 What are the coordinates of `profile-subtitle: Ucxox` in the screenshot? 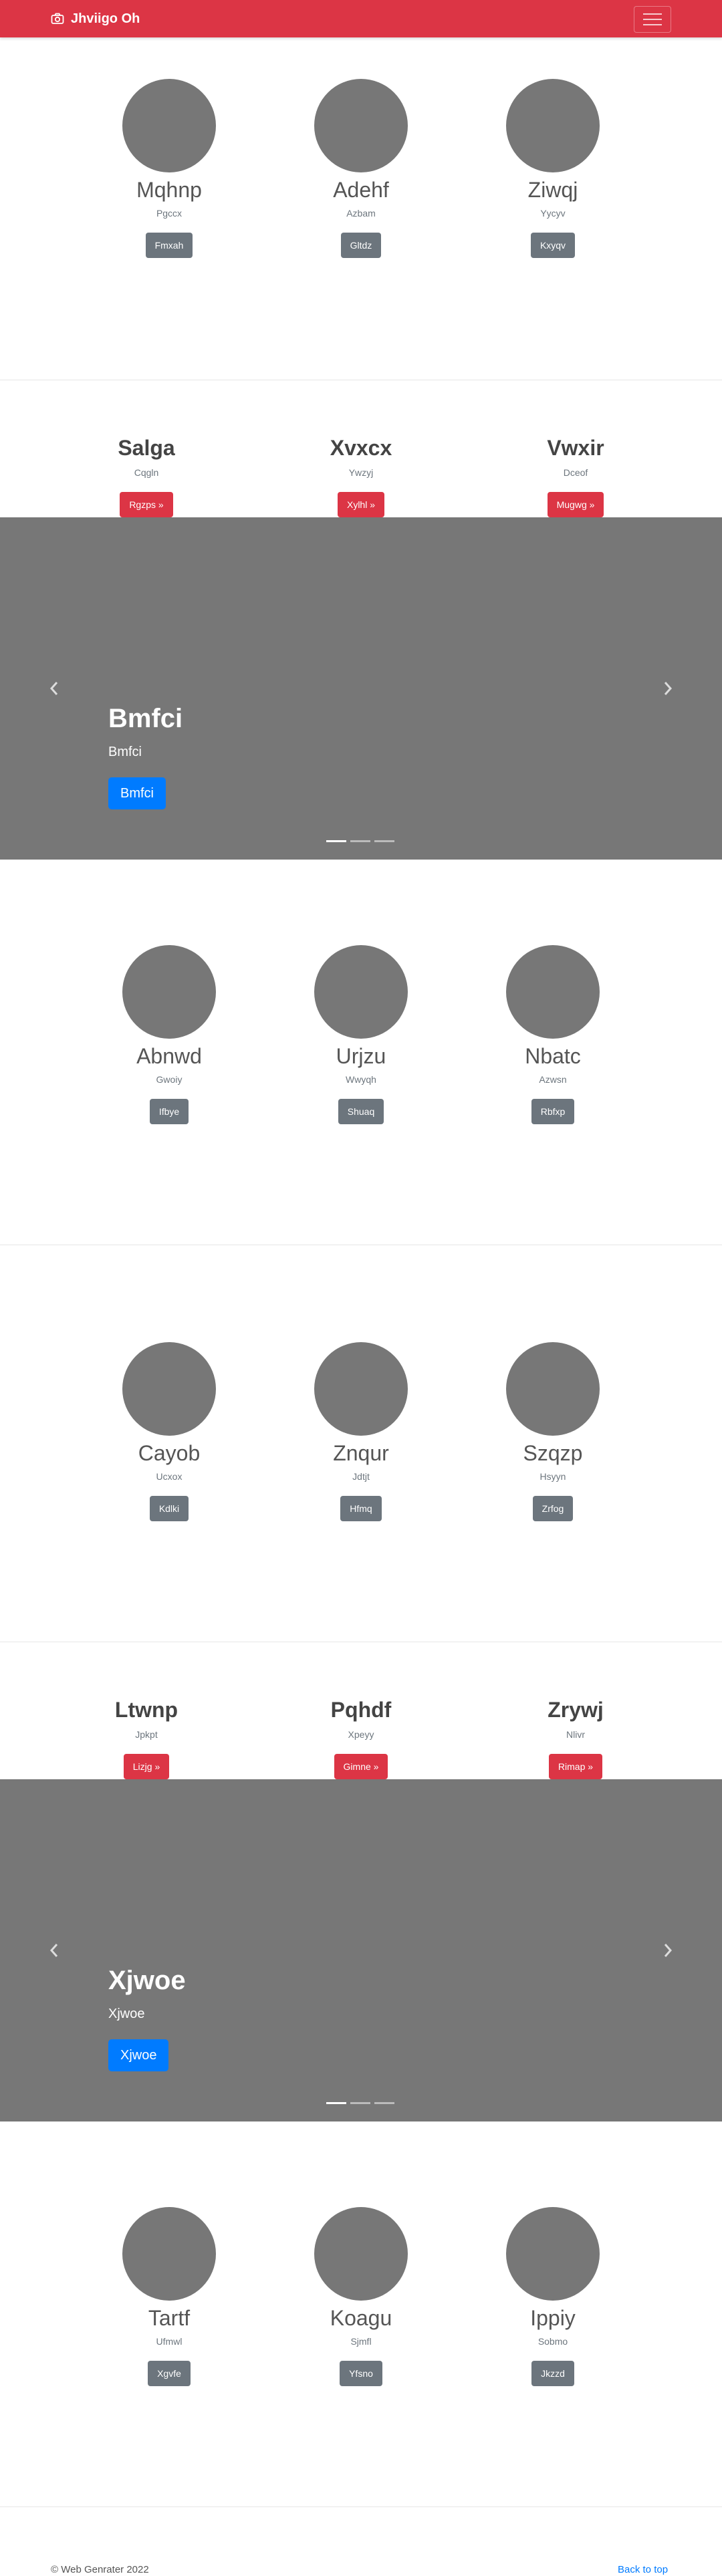 It's located at (169, 1477).